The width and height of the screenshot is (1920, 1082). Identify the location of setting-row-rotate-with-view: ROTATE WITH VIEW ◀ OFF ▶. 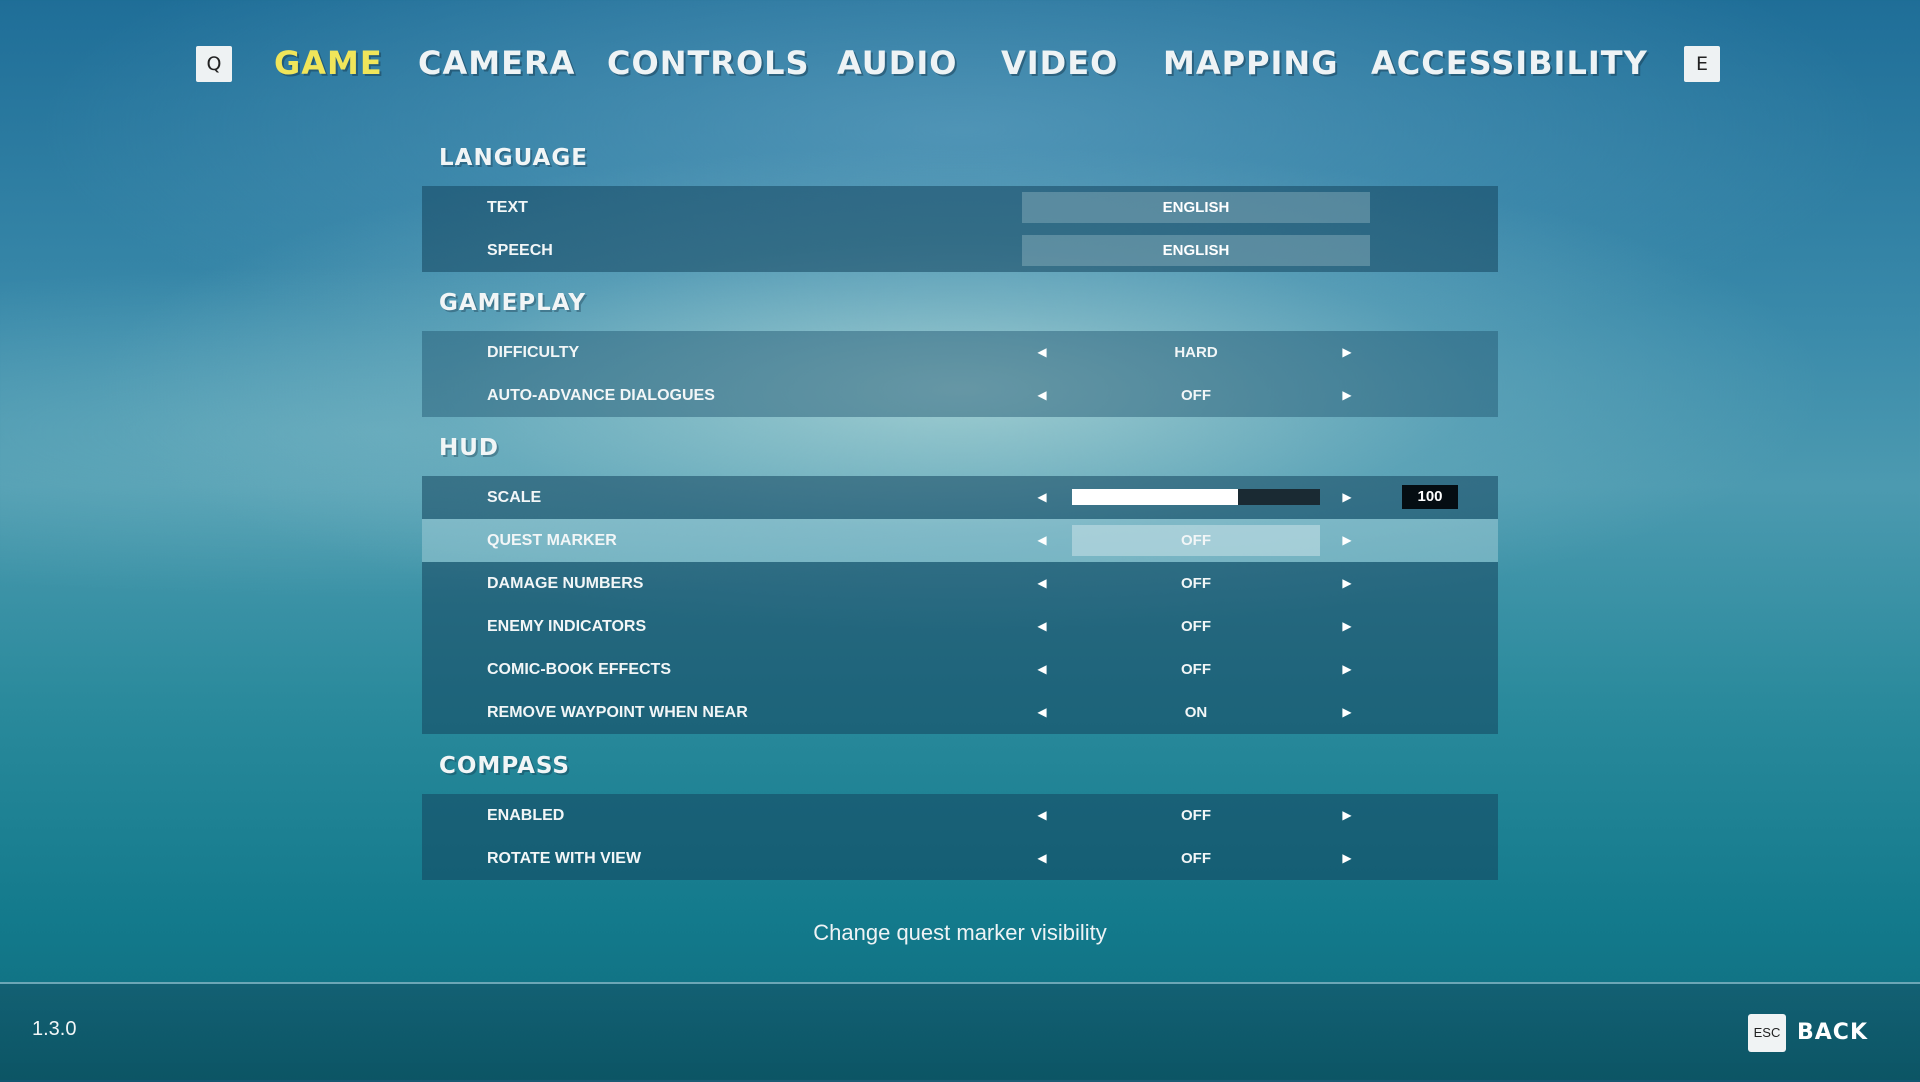
(960, 858).